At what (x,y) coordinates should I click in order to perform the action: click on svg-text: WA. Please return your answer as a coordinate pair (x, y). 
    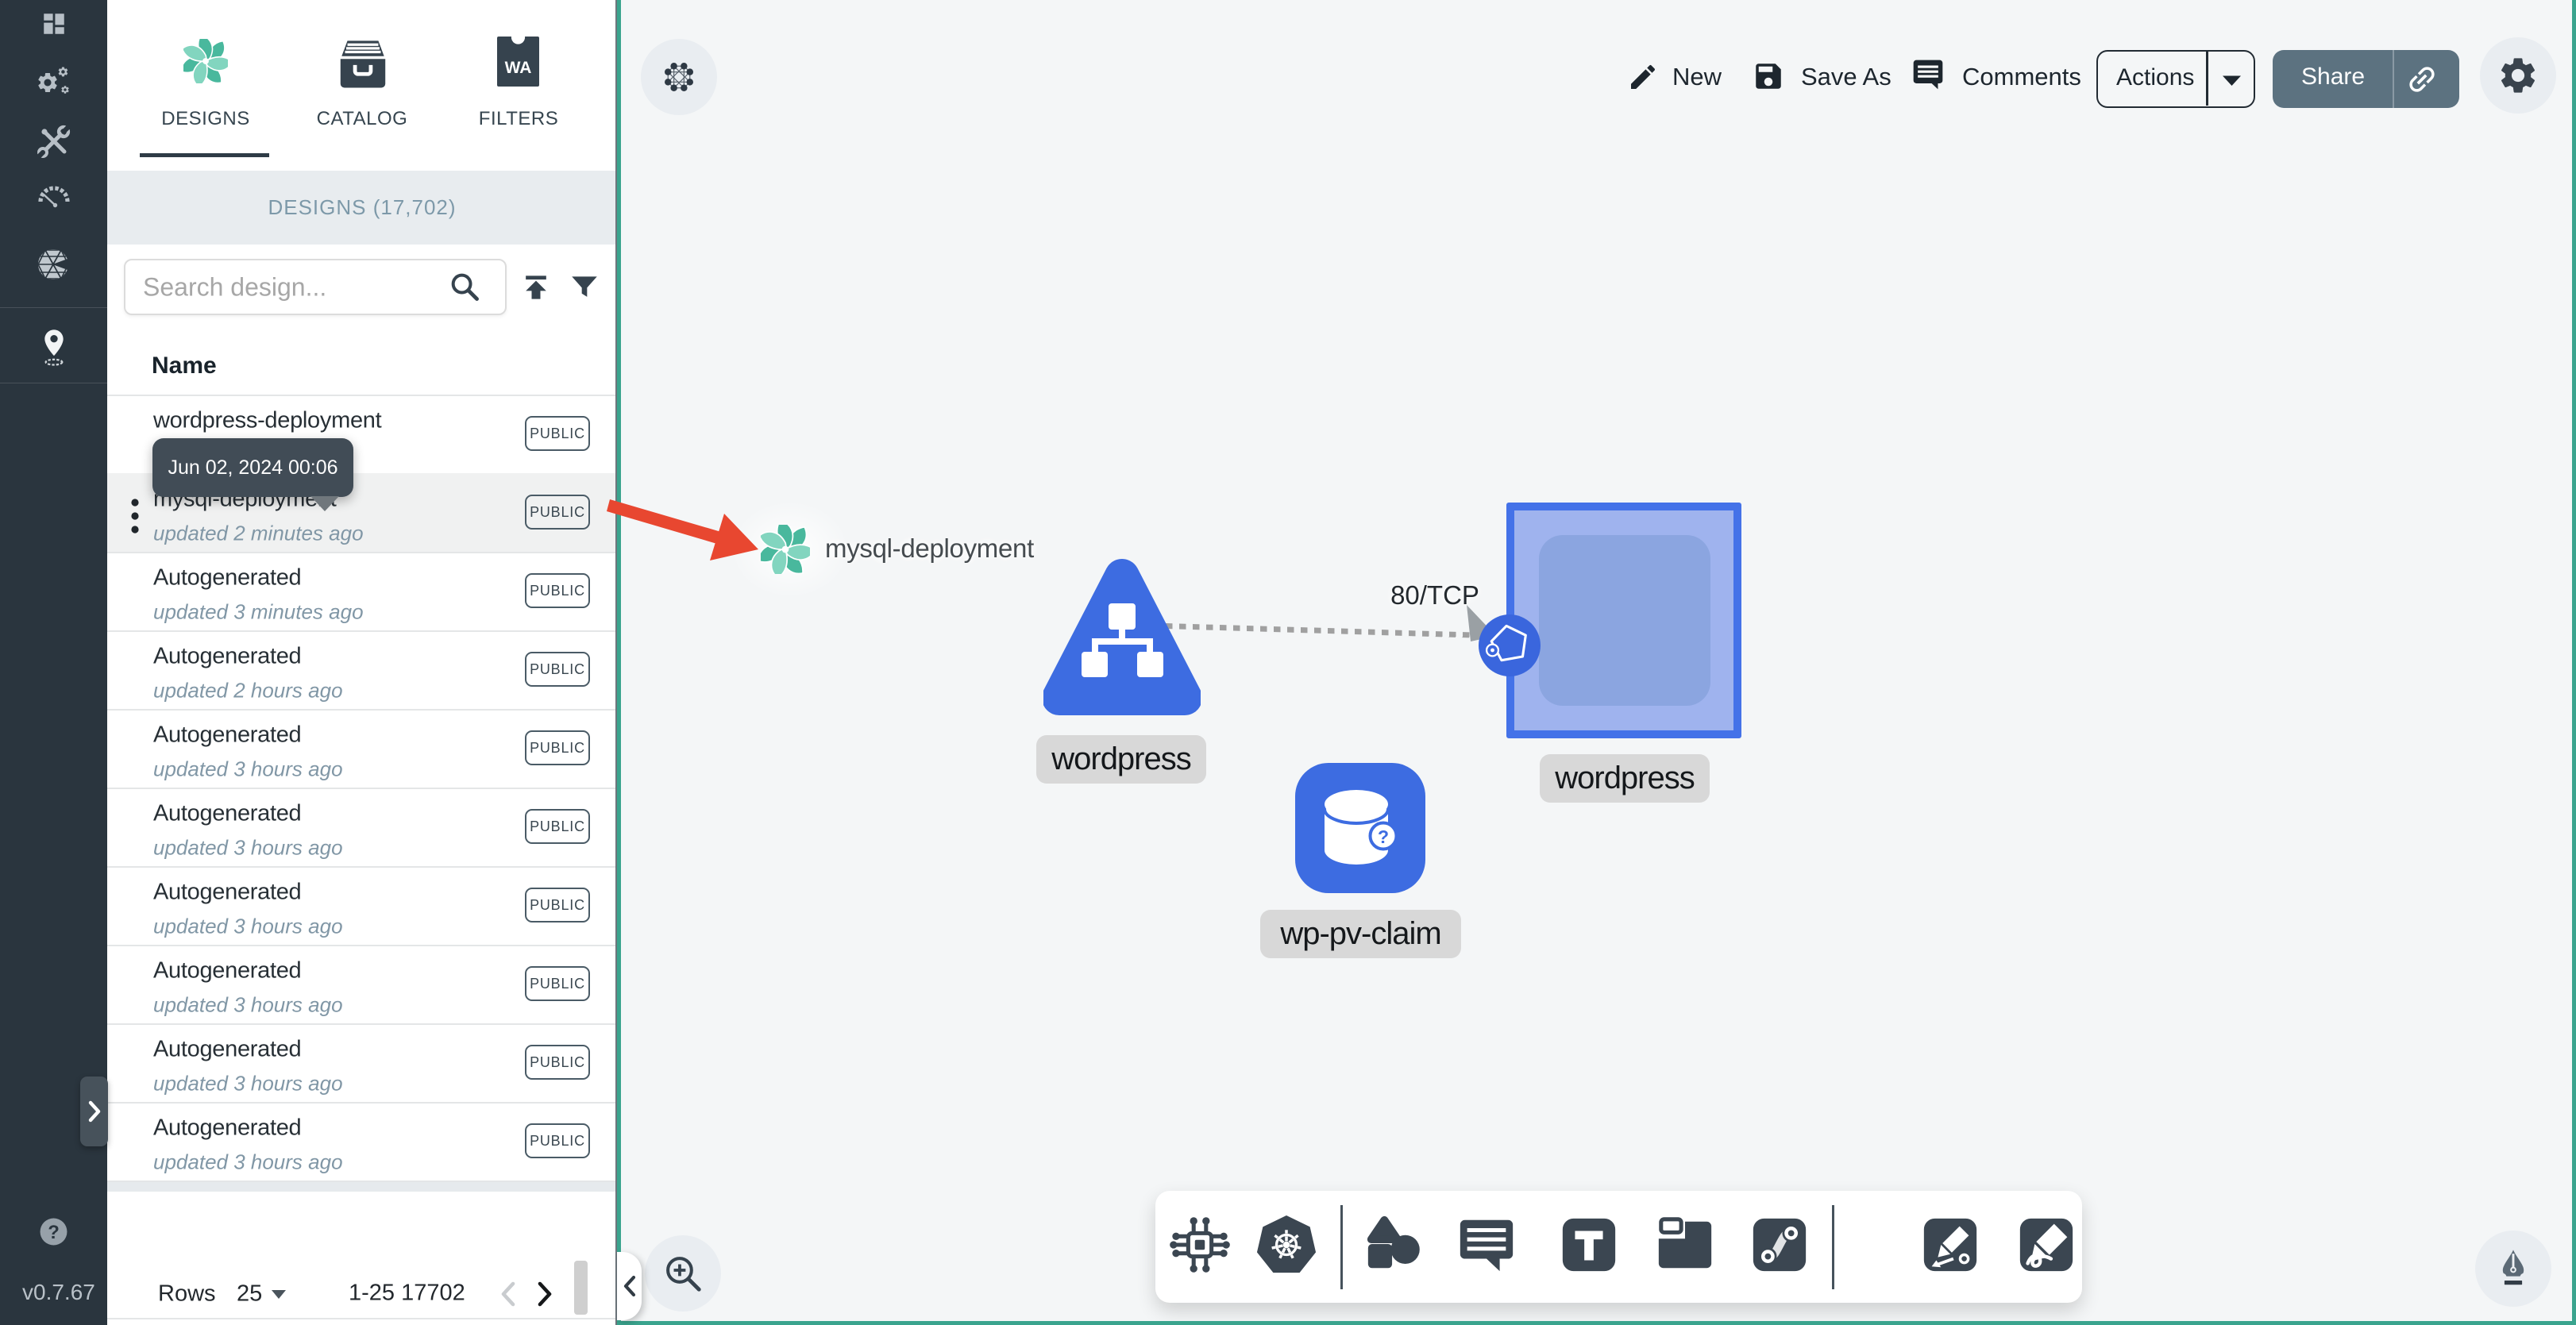
    Looking at the image, I should click on (518, 68).